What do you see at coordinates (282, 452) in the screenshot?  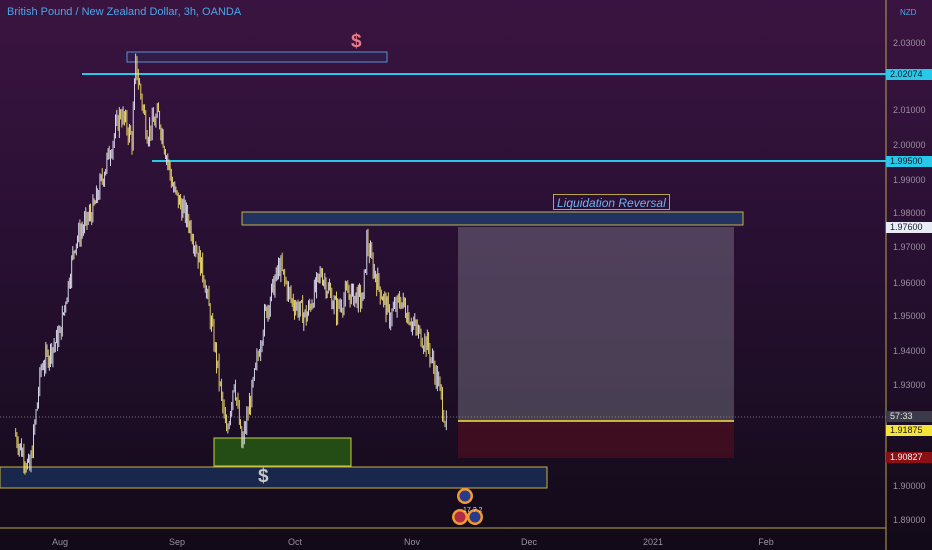 I see `green-support-zone` at bounding box center [282, 452].